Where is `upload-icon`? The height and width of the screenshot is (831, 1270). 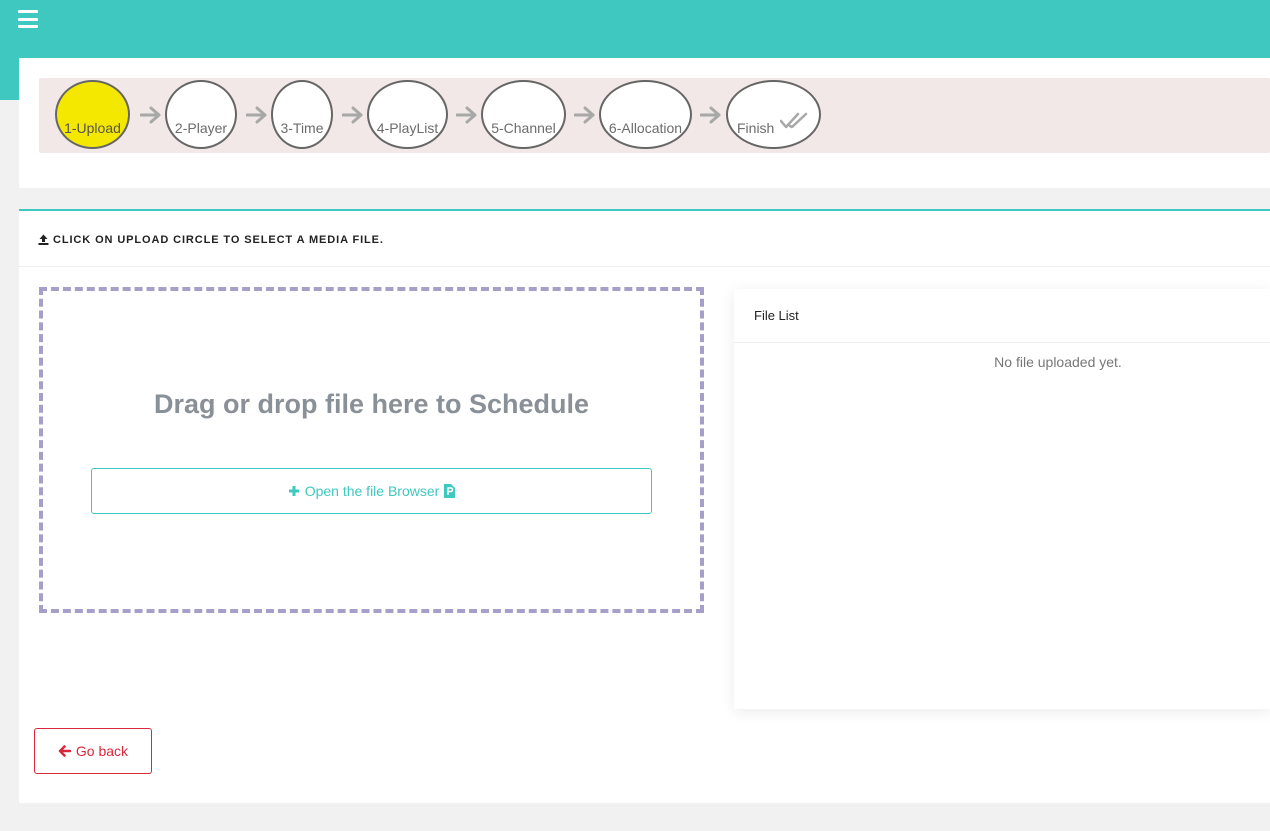
upload-icon is located at coordinates (43, 239).